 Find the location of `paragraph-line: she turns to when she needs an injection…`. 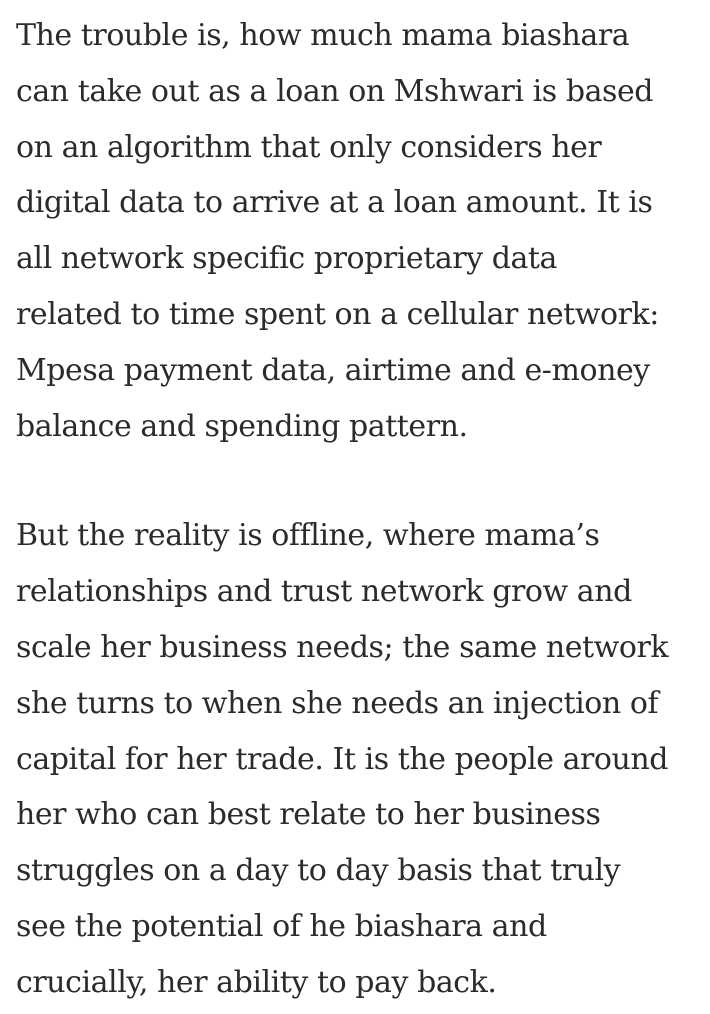

paragraph-line: she turns to when she needs an injection… is located at coordinates (337, 703).